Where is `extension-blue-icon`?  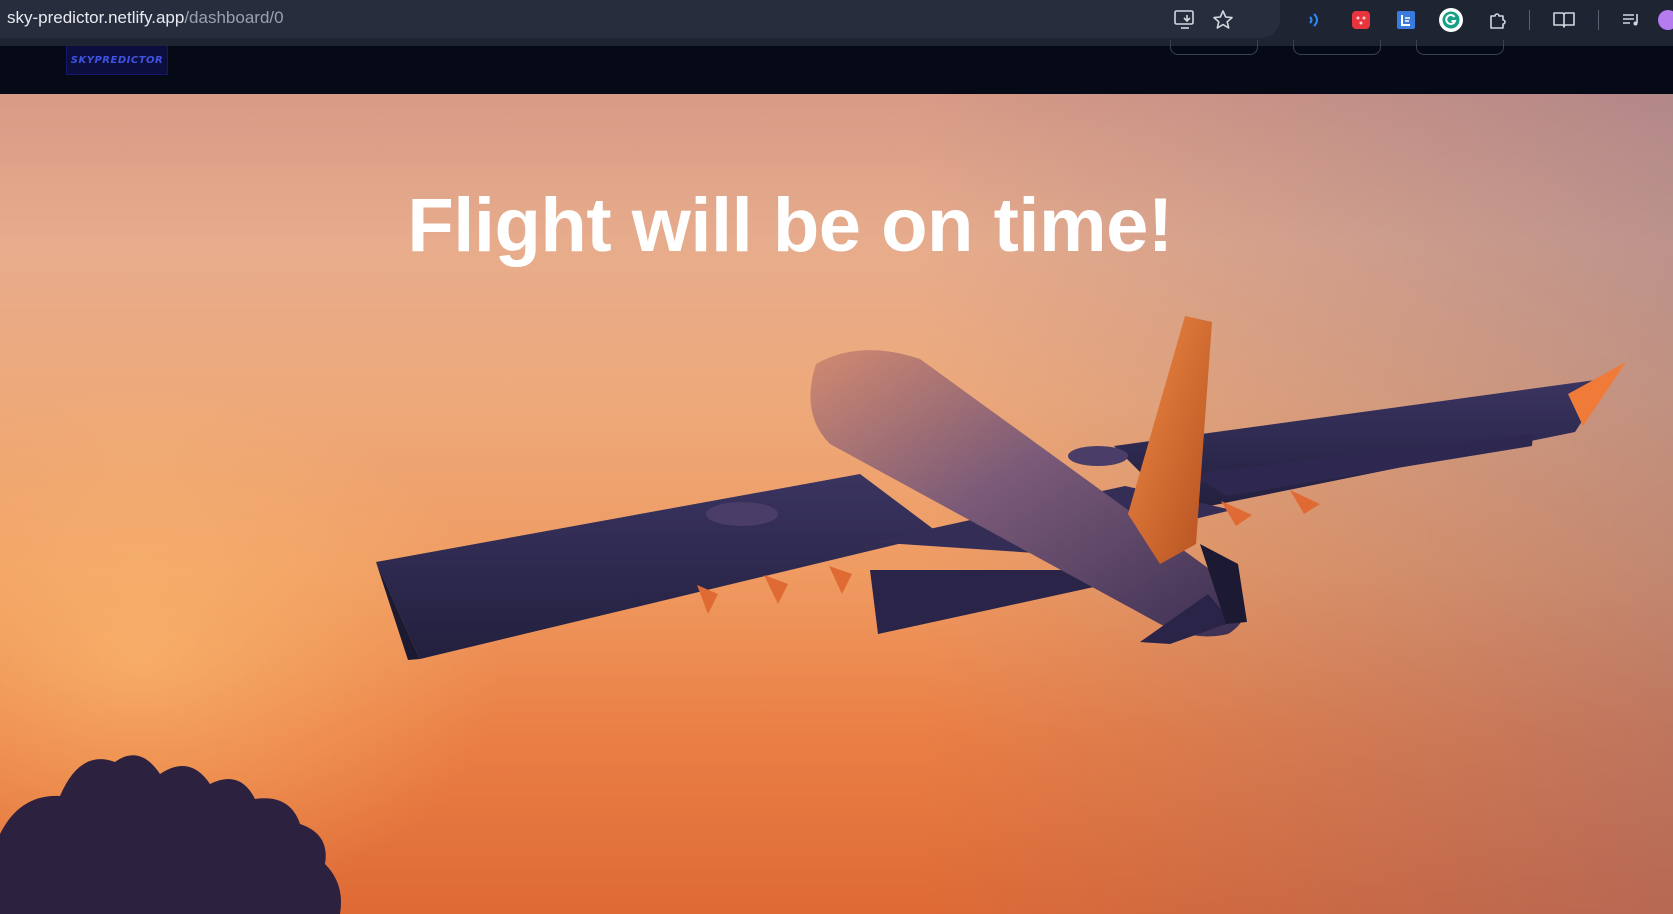 extension-blue-icon is located at coordinates (1406, 20).